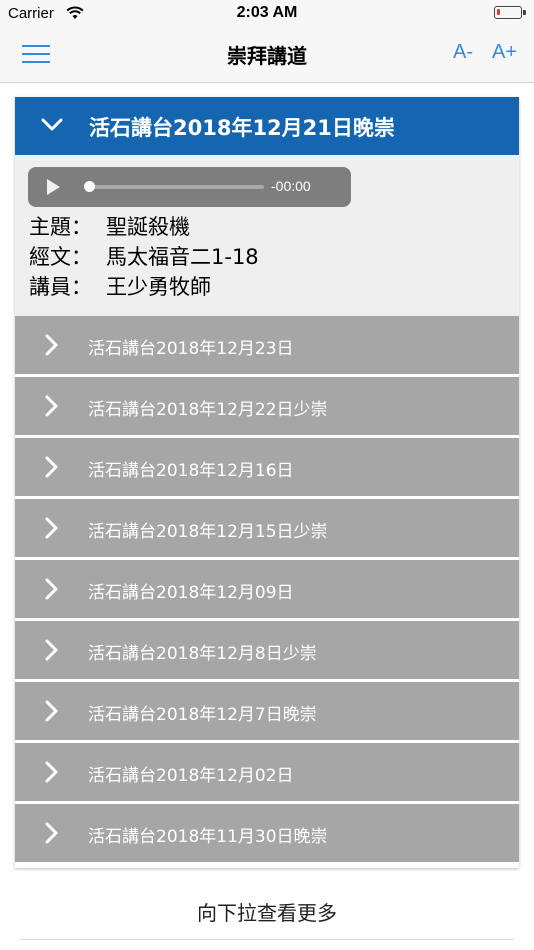 The width and height of the screenshot is (534, 950). What do you see at coordinates (202, 715) in the screenshot?
I see `sermon-item-label: 活石講台2018年12月7日晚崇` at bounding box center [202, 715].